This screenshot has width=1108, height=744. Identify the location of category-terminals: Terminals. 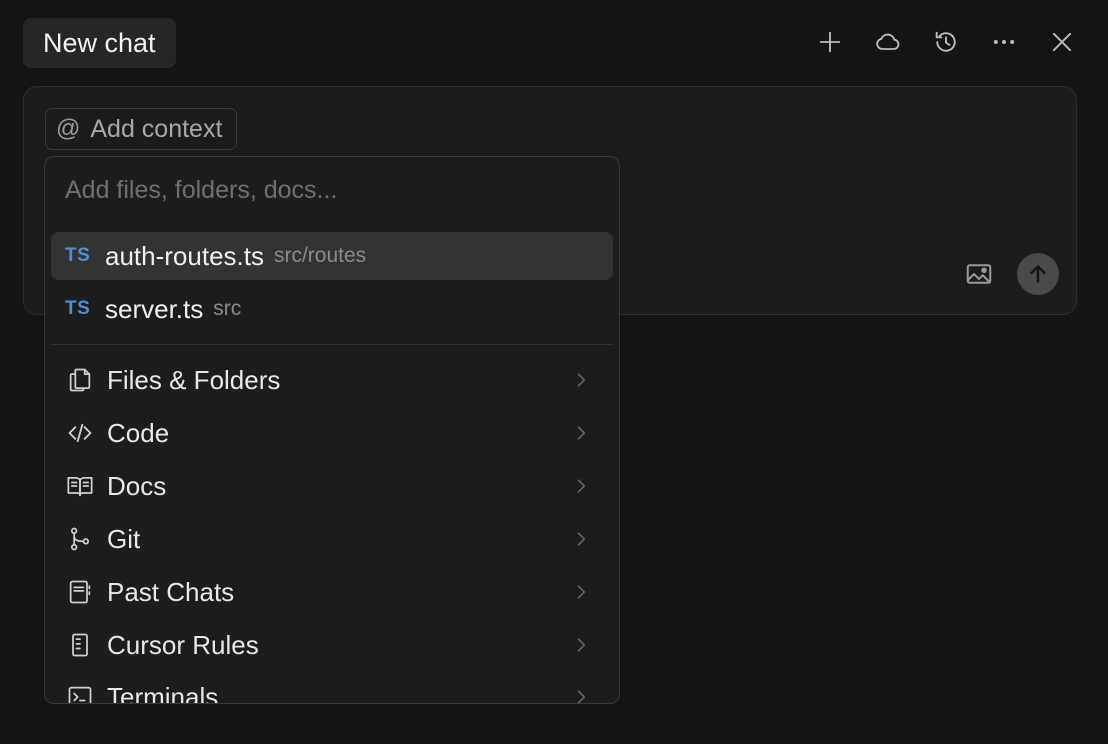
(332, 688).